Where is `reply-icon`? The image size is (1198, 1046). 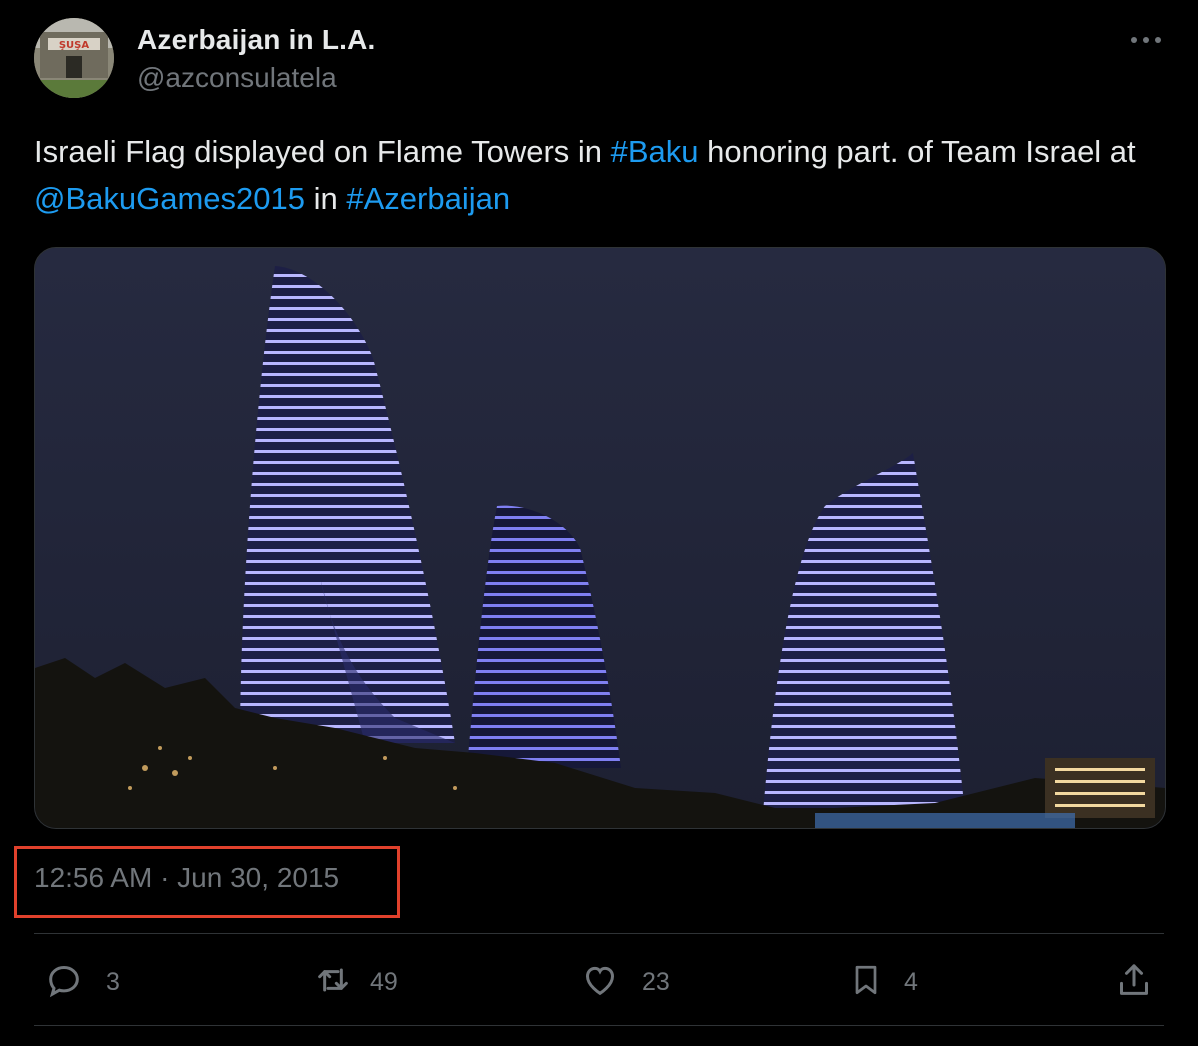
reply-icon is located at coordinates (64, 982).